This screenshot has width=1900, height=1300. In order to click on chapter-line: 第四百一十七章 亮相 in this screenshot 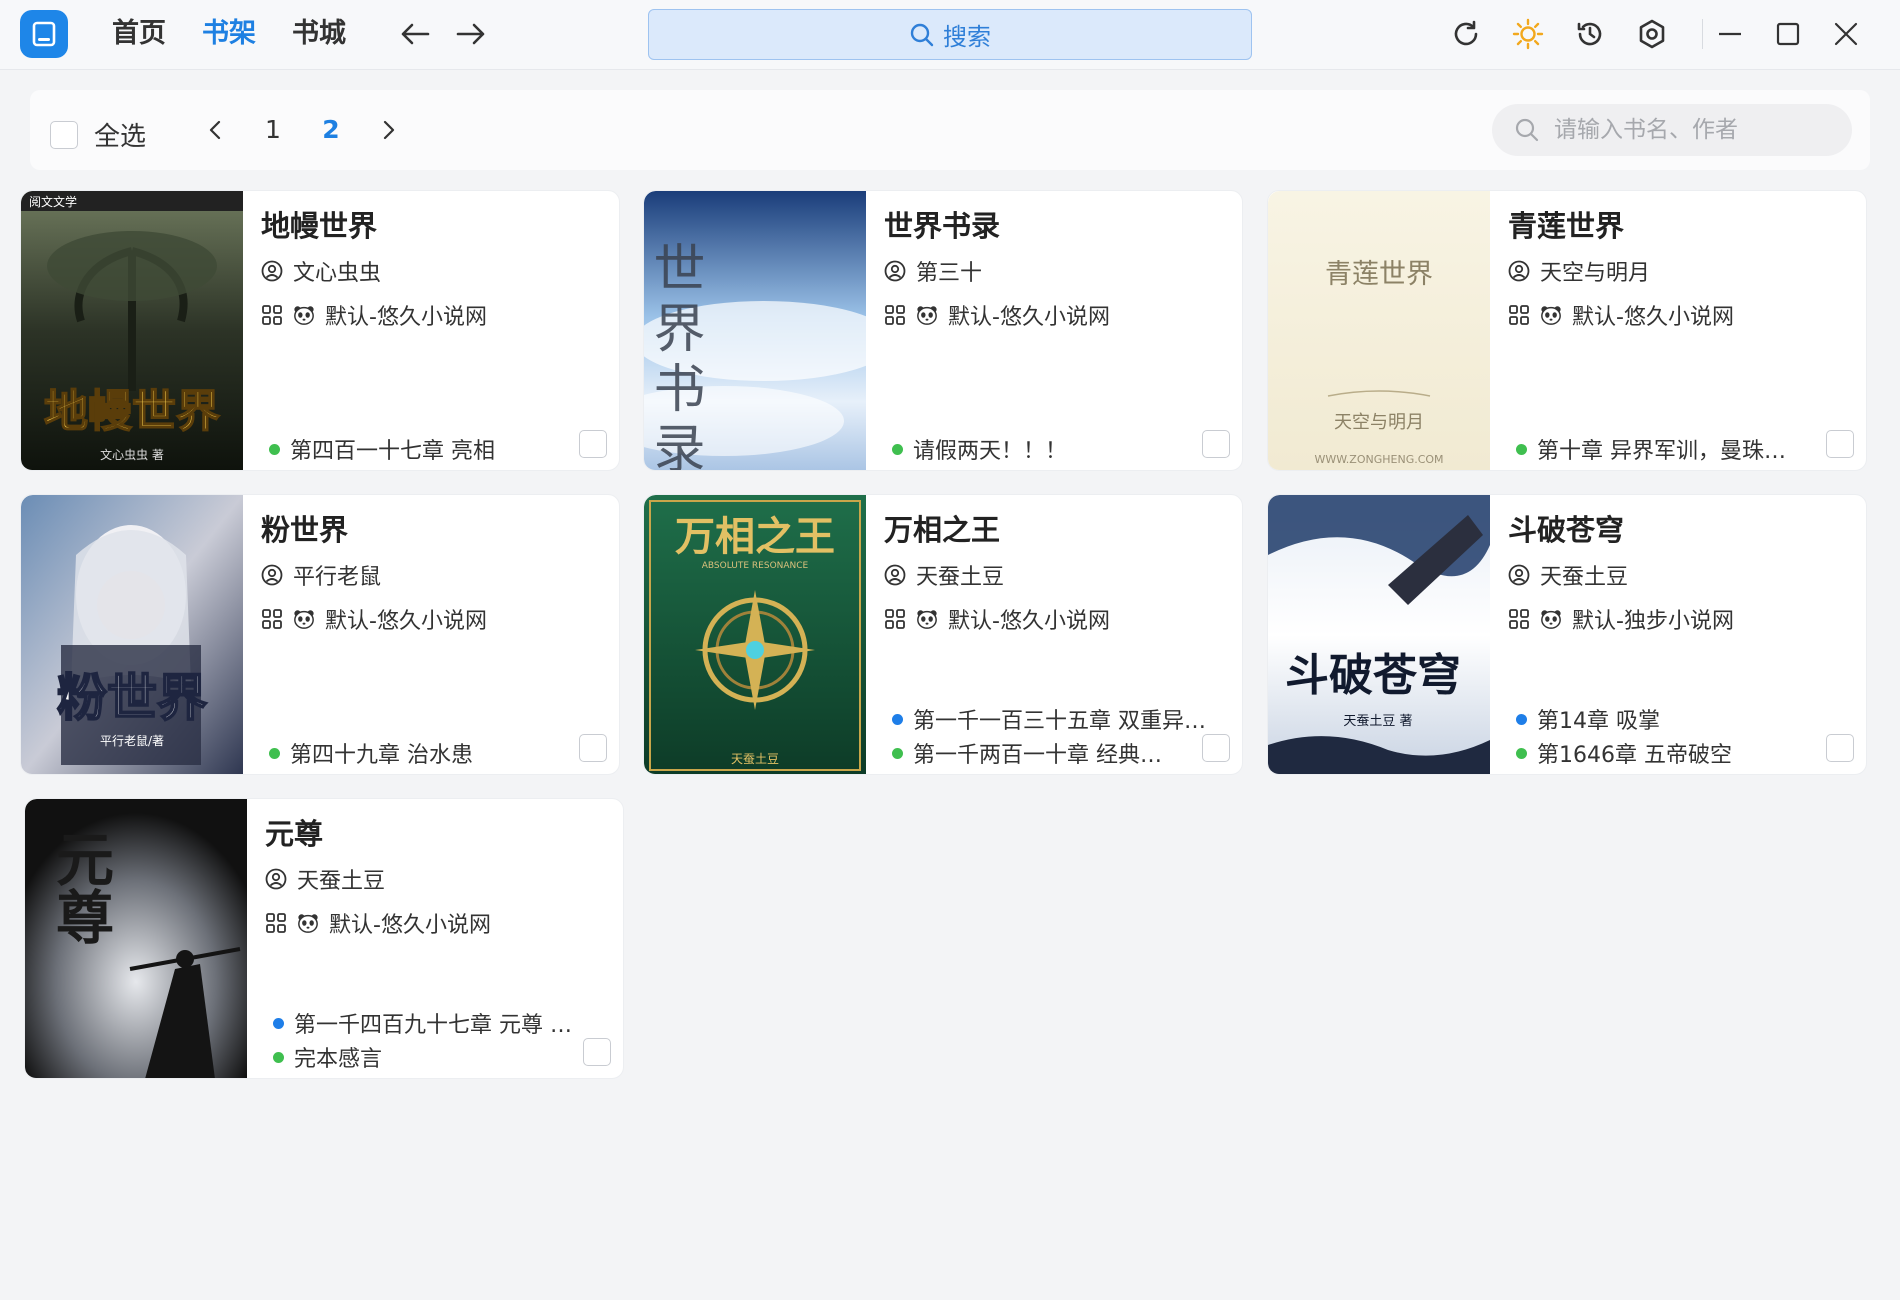, I will do `click(429, 449)`.